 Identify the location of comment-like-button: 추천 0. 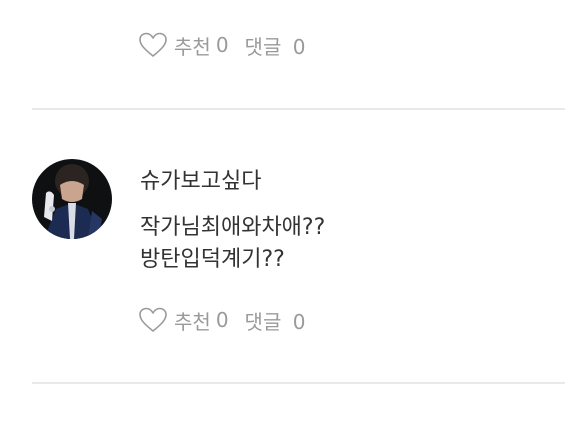
(183, 320).